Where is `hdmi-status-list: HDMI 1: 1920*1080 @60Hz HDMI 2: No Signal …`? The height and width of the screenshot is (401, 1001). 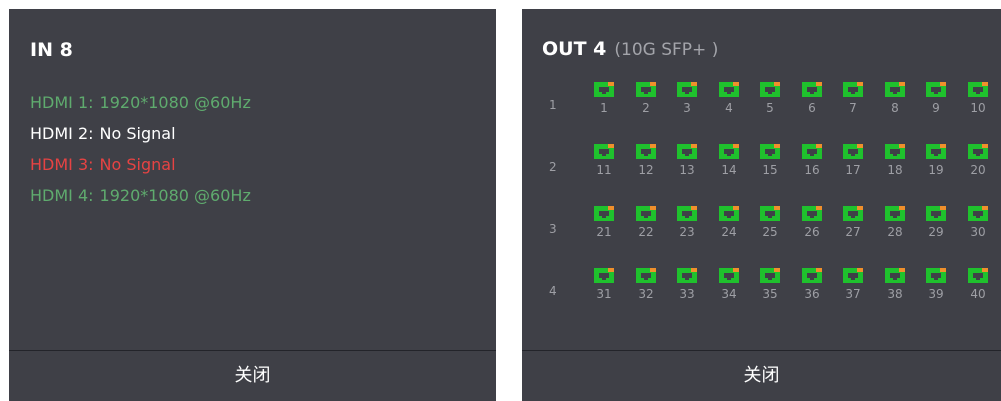 hdmi-status-list: HDMI 1: 1920*1080 @60Hz HDMI 2: No Signal … is located at coordinates (140, 155).